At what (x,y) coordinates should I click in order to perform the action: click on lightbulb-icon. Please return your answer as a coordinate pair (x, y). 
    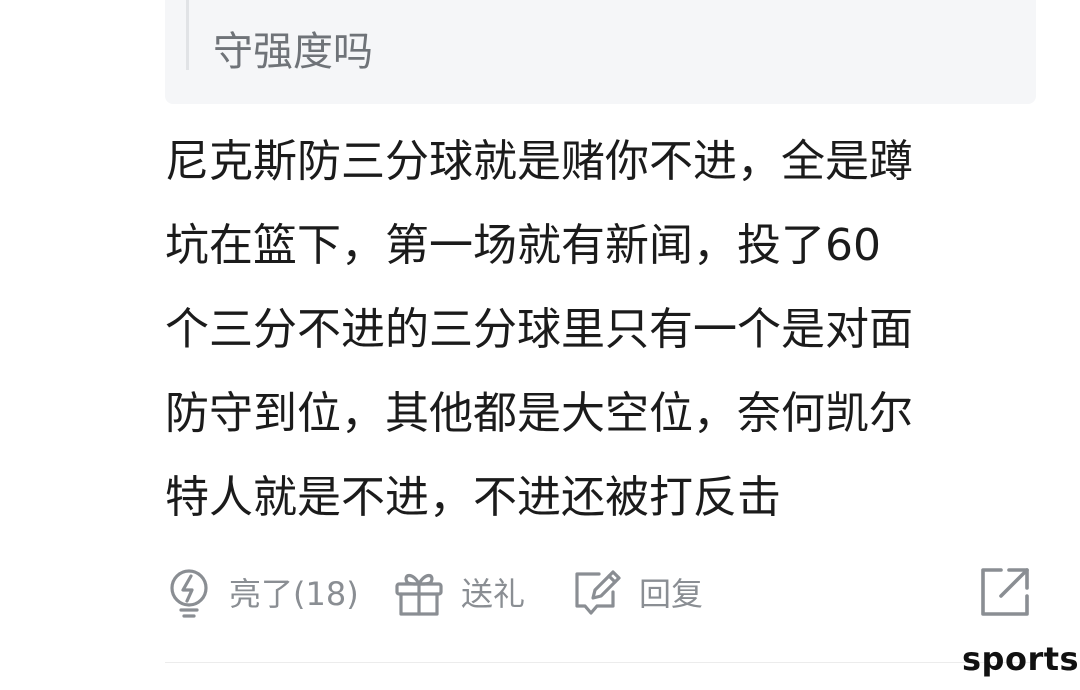
    Looking at the image, I should click on (189, 592).